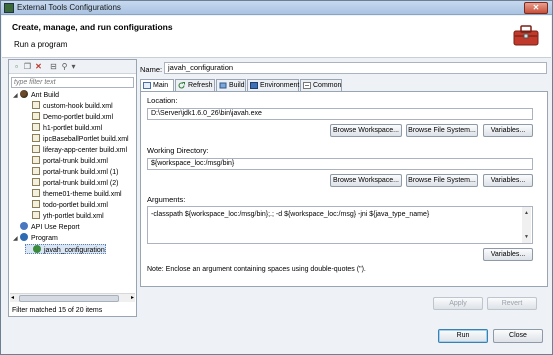  I want to click on horizontal-scrollbar: ◂ ▸, so click(72, 297).